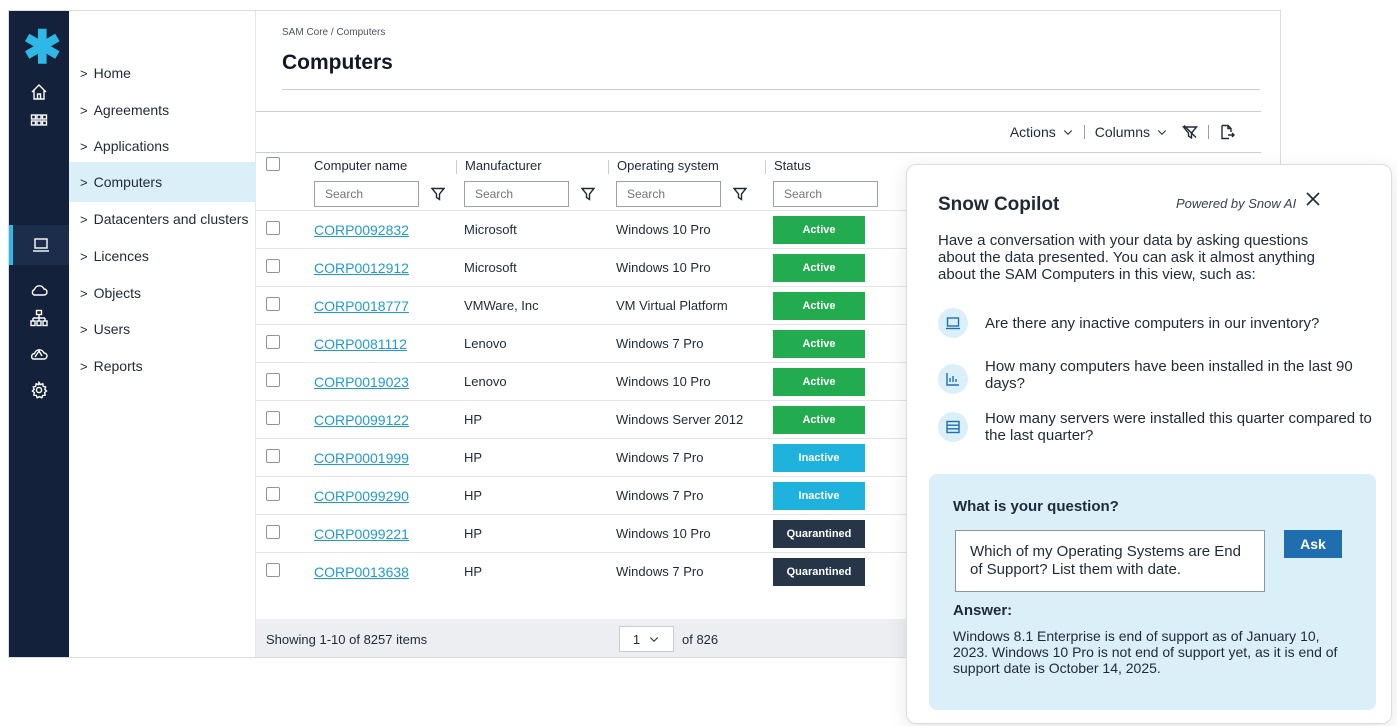  I want to click on total-pages: of 826, so click(700, 639).